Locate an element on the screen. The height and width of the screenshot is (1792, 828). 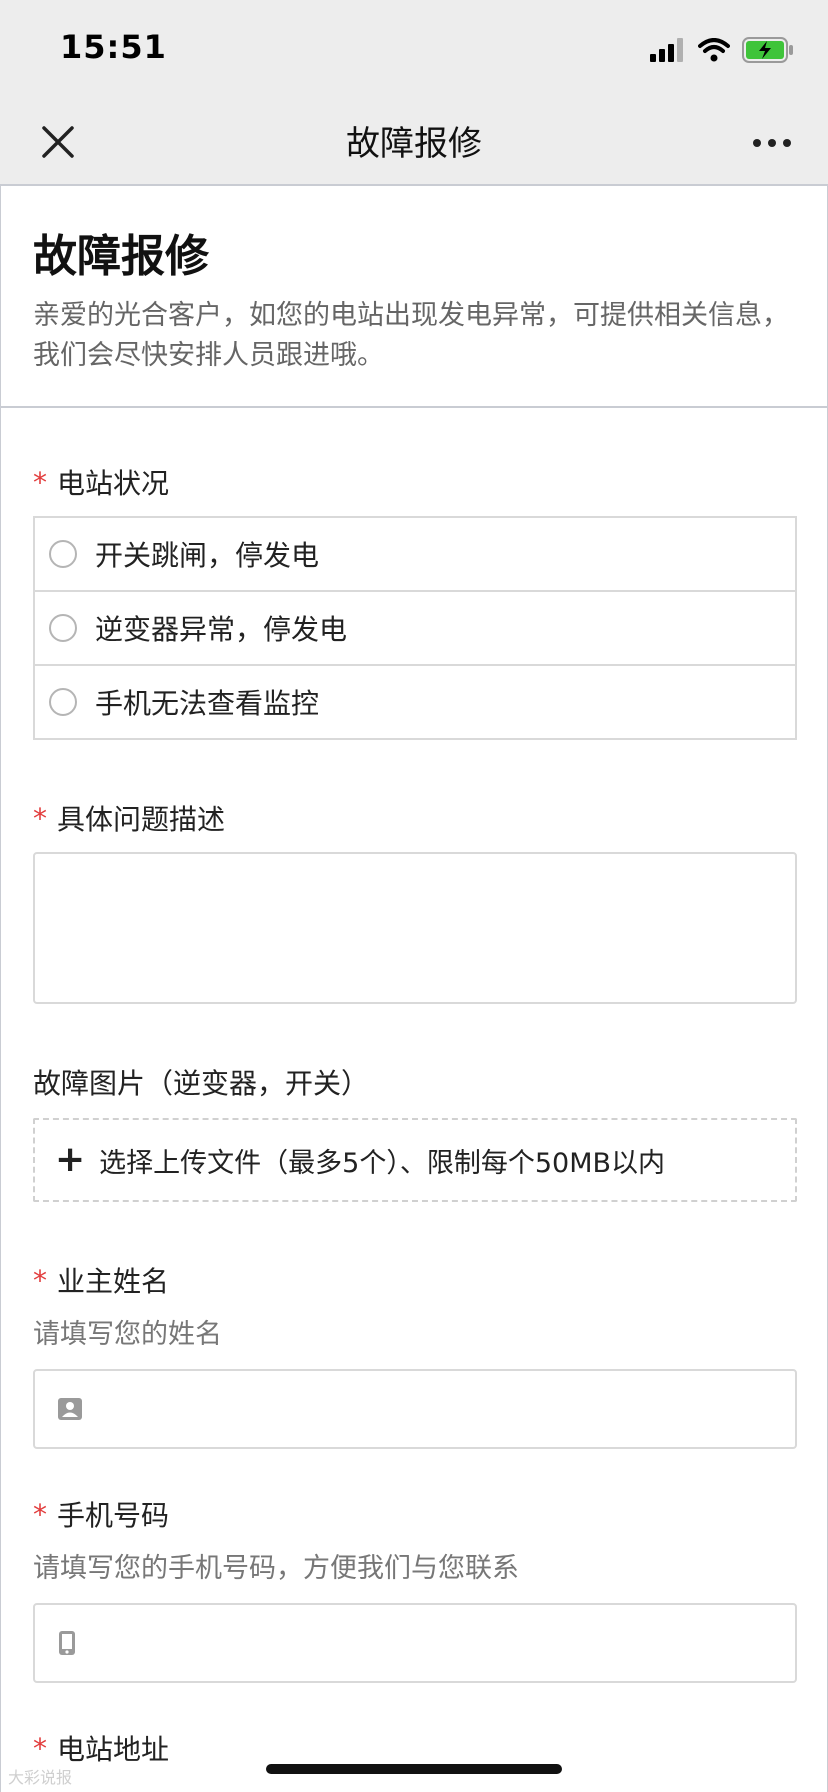
option-cannot-monitor: 手机无法查看监控 is located at coordinates (415, 702).